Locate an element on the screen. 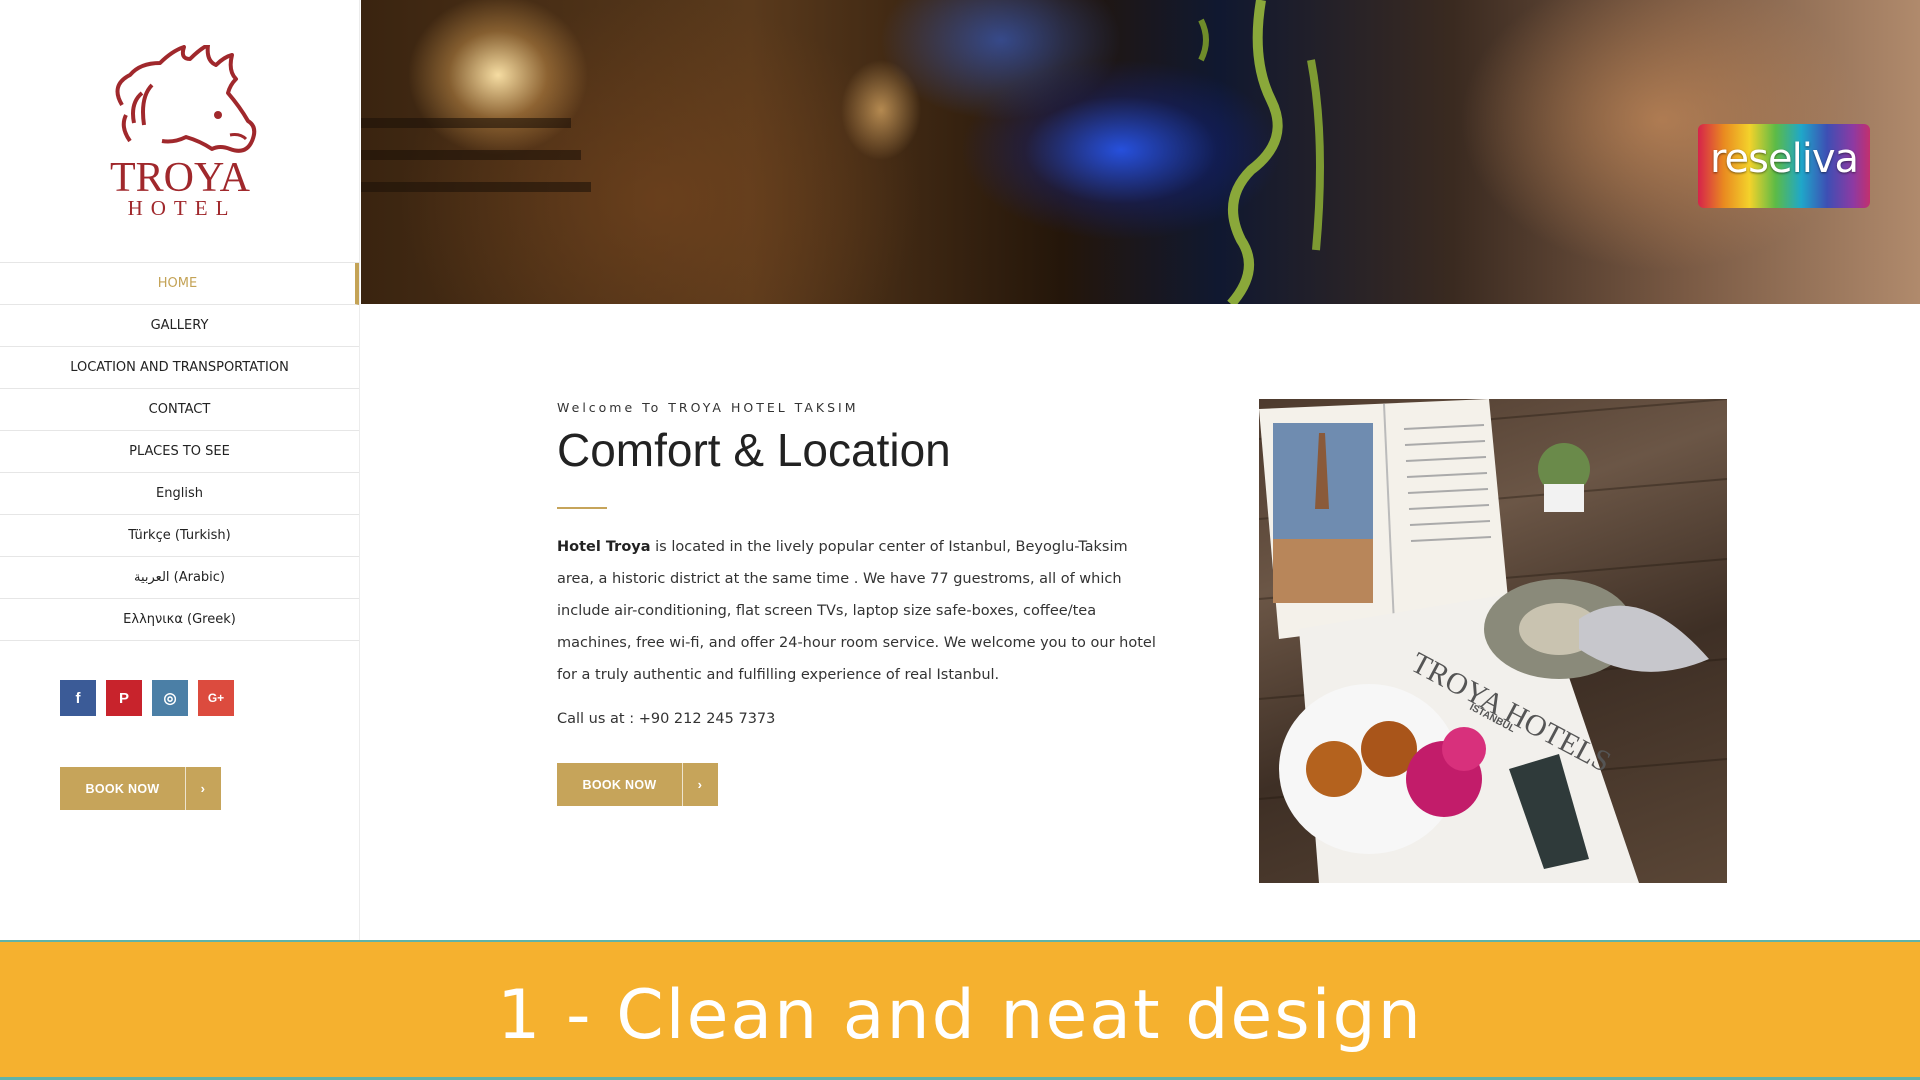 This screenshot has width=1920, height=1080. reseliva-badge: reseliva is located at coordinates (1784, 166).